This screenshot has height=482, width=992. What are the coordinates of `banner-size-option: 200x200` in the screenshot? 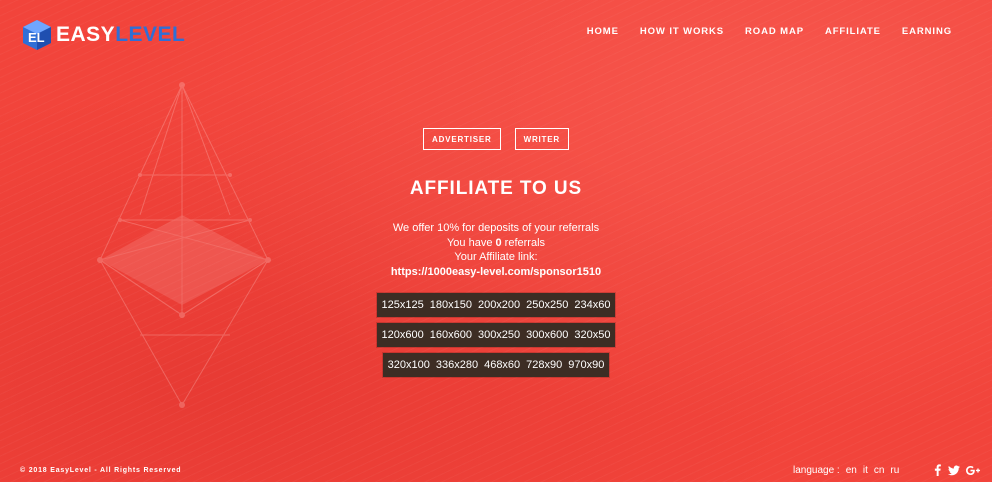 It's located at (499, 305).